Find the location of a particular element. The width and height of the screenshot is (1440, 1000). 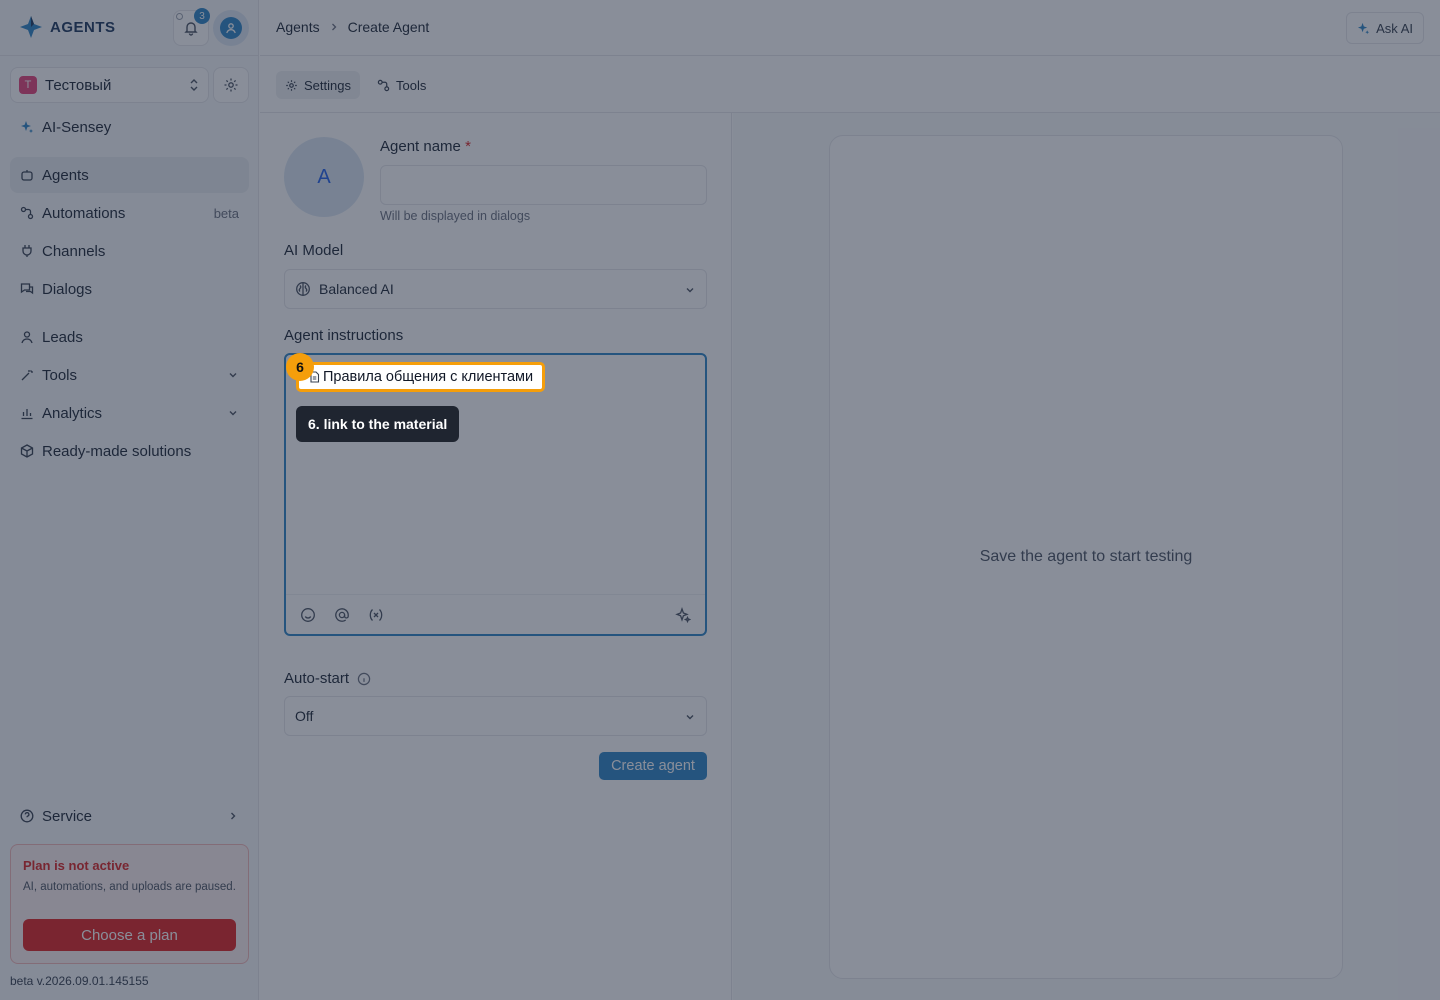

breadcrumb: Agents Create Agent is located at coordinates (352, 27).